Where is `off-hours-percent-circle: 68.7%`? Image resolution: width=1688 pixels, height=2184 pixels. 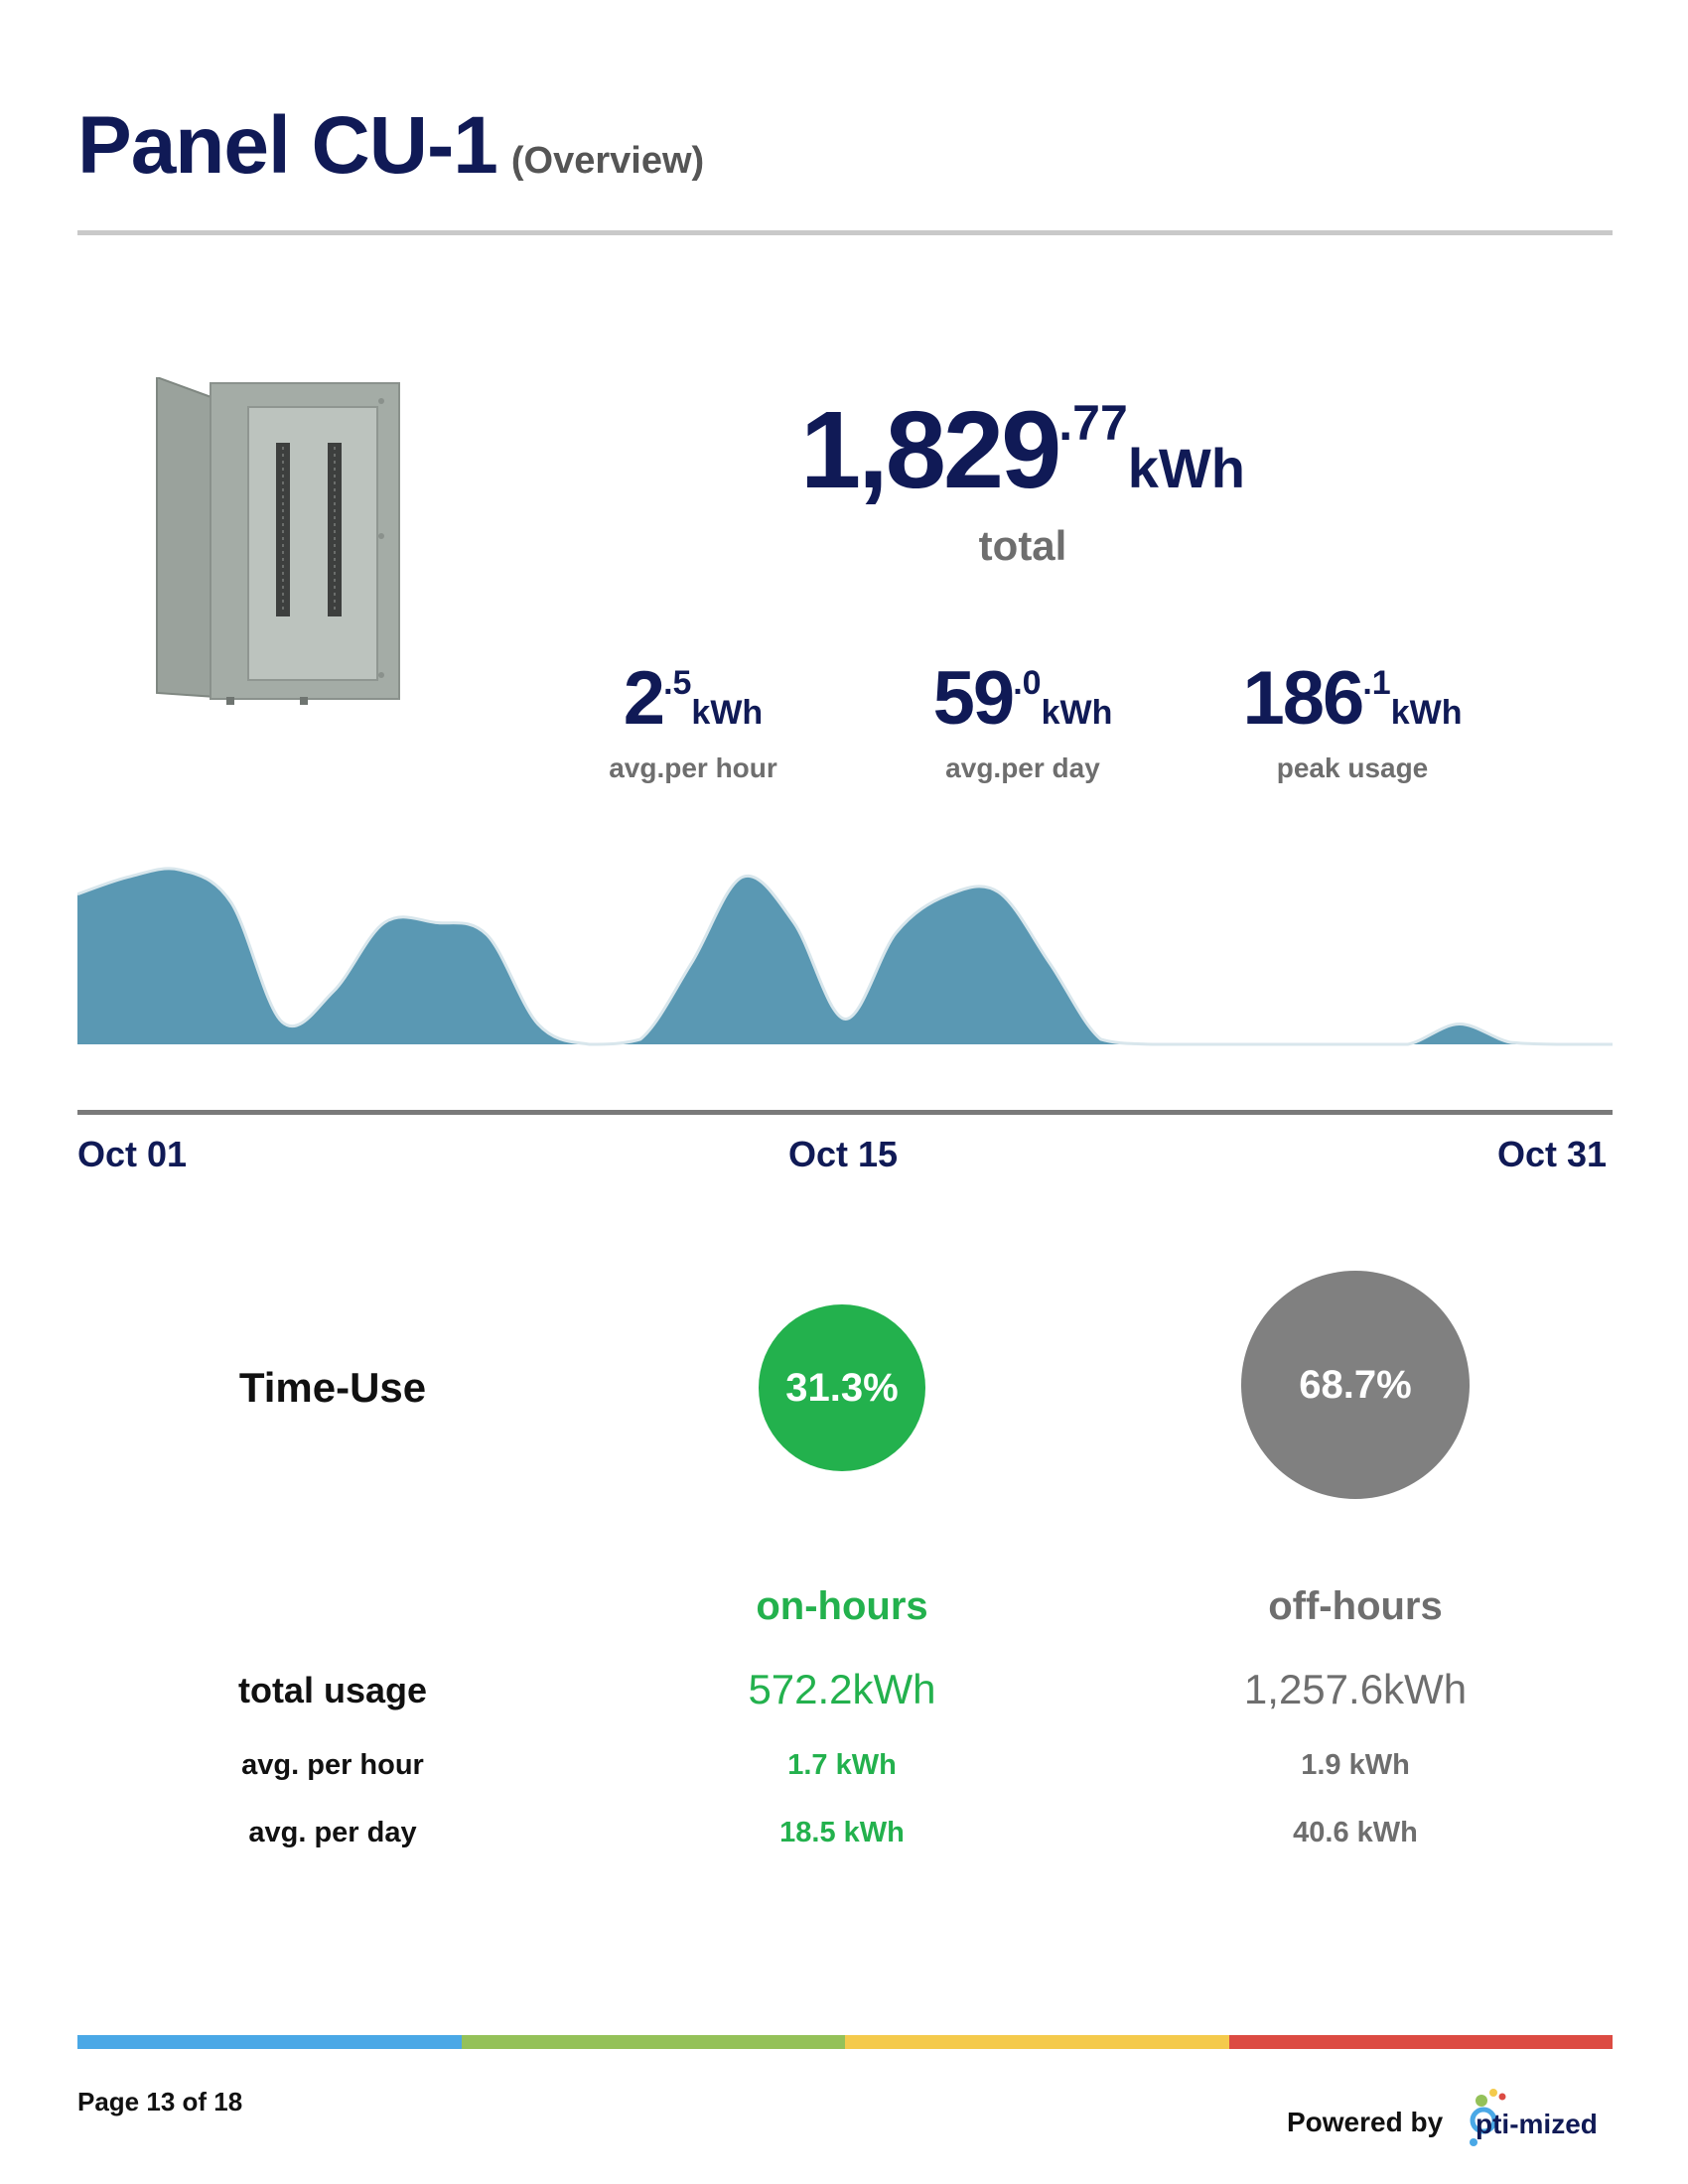
off-hours-percent-circle: 68.7% is located at coordinates (1355, 1385).